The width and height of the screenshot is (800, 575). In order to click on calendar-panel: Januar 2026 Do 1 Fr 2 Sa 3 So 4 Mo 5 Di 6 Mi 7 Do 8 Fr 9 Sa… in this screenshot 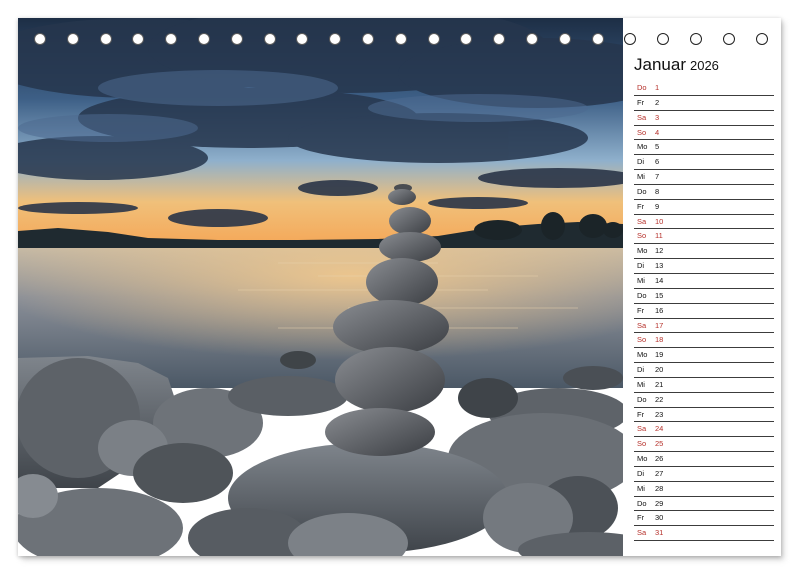, I will do `click(704, 298)`.